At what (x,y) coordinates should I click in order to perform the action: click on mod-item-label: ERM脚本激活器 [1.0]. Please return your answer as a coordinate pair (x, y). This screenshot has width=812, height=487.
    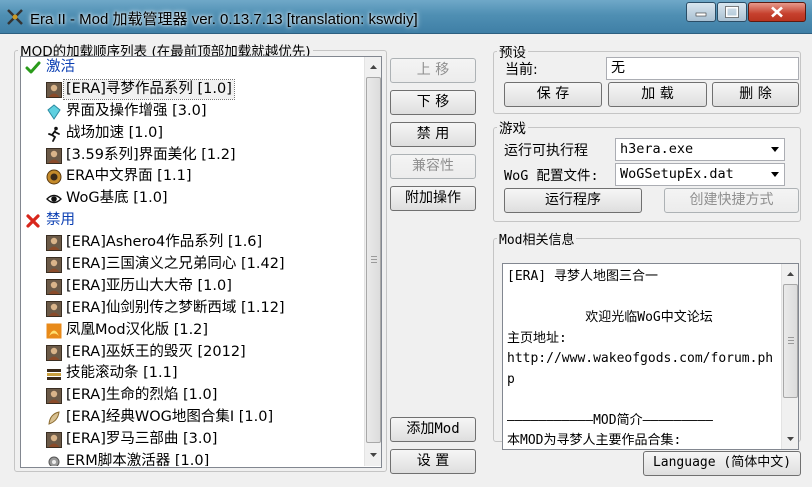
    Looking at the image, I should click on (138, 459).